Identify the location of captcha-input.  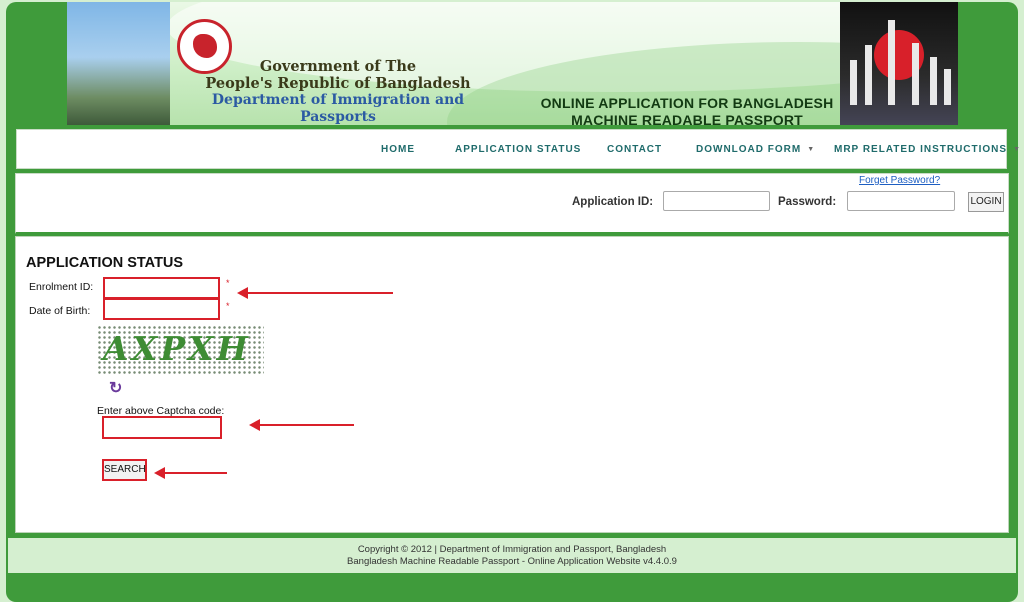
(162, 427).